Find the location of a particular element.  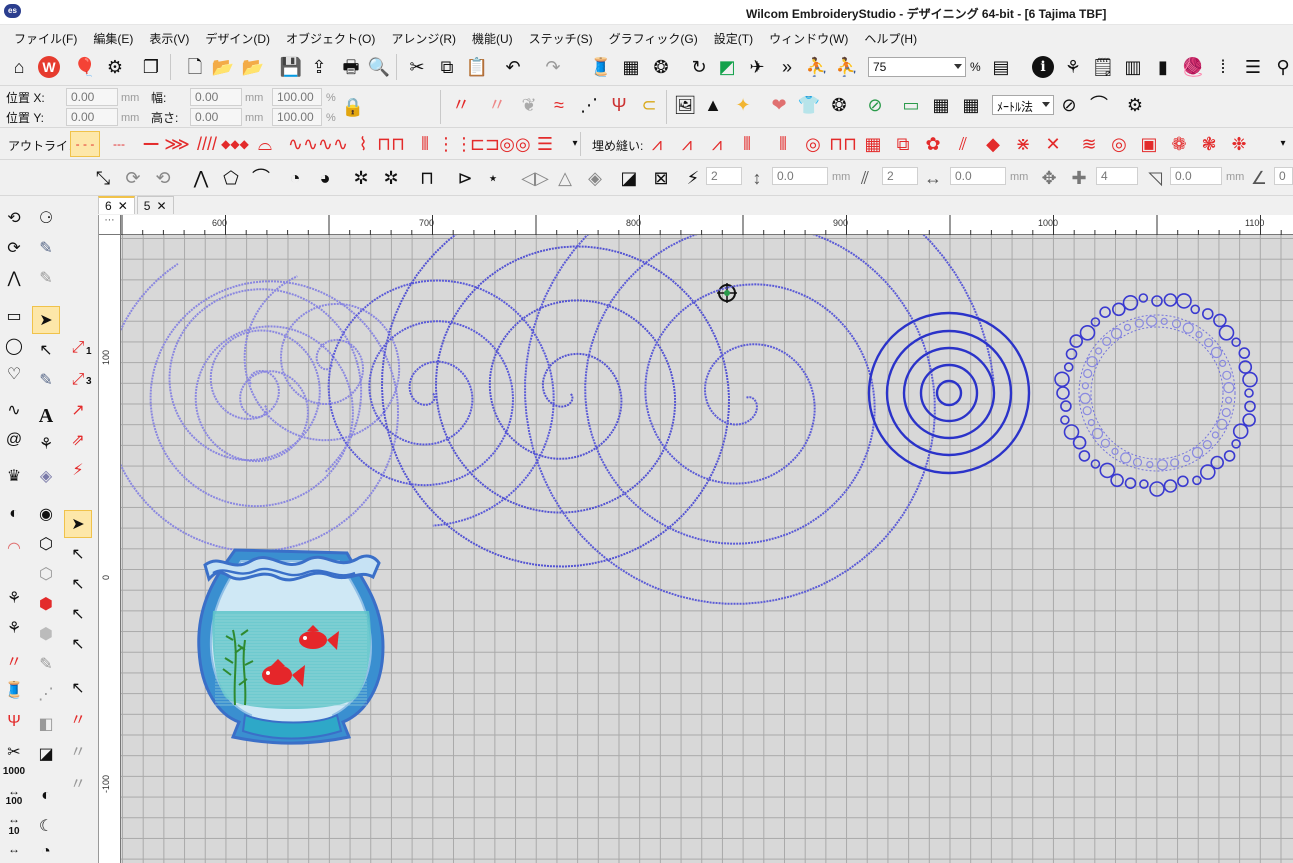

outline-loop-icon: ◎◎ is located at coordinates (514, 144).